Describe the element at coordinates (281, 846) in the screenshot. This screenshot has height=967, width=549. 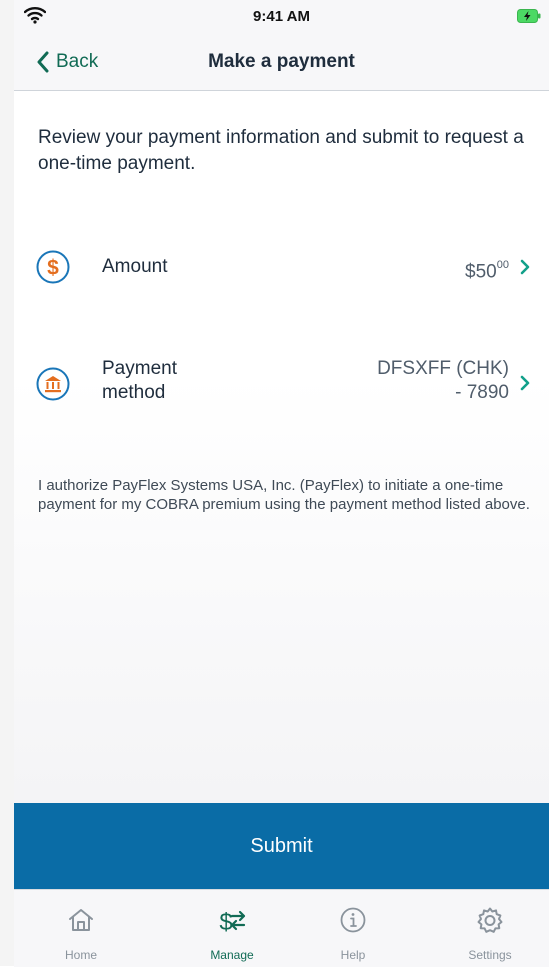
I see `submit-button: Submit` at that location.